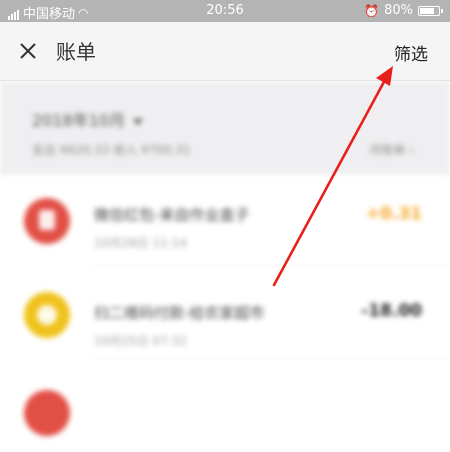 Image resolution: width=450 pixels, height=452 pixels. What do you see at coordinates (47, 315) in the screenshot?
I see `money-bag-icon` at bounding box center [47, 315].